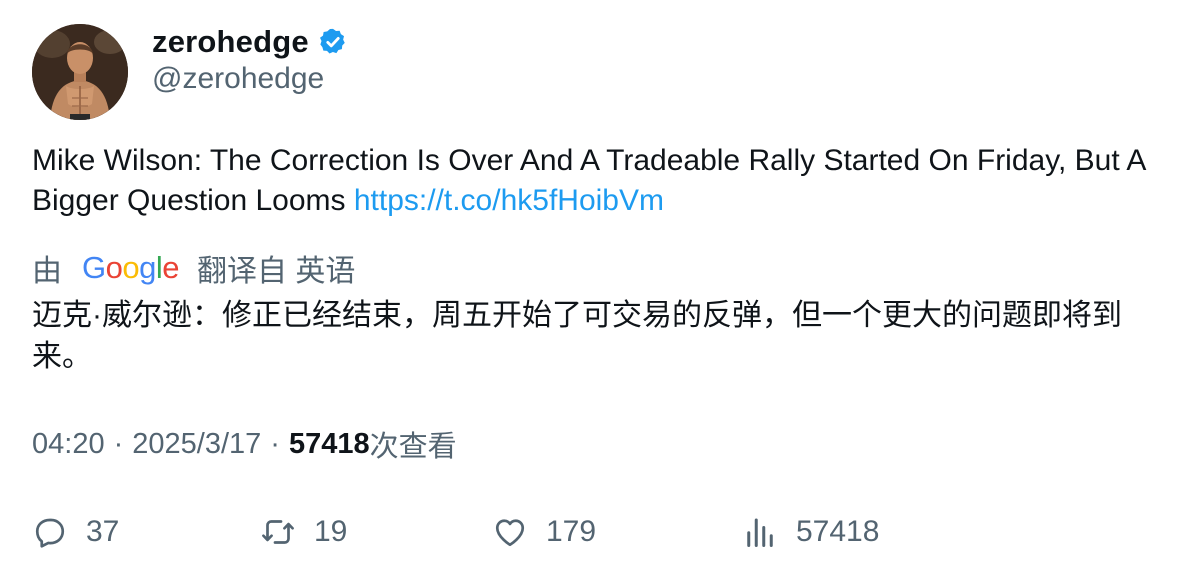  I want to click on heart-icon, so click(510, 533).